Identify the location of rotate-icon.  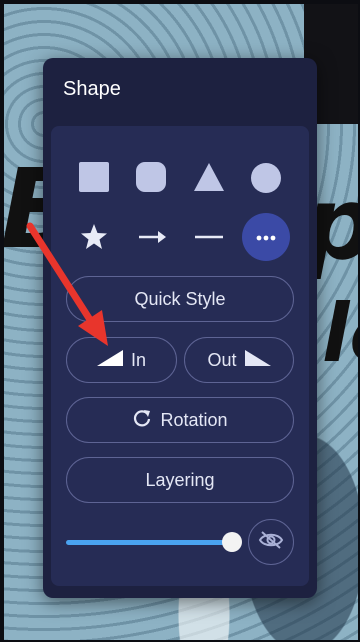
(142, 420).